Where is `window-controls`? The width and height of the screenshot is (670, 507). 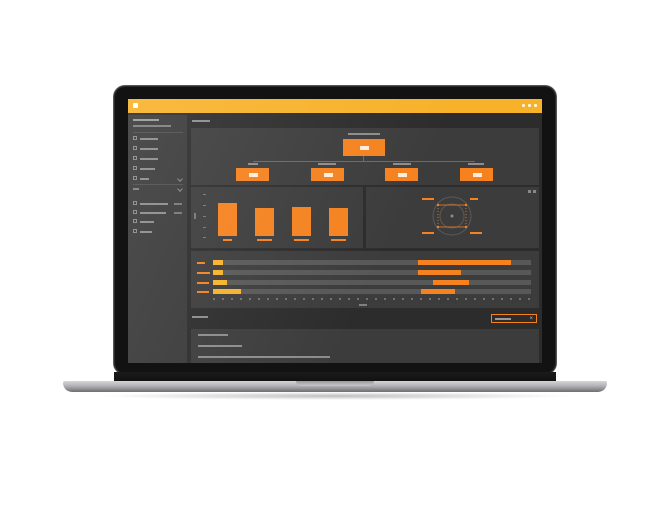 window-controls is located at coordinates (529, 105).